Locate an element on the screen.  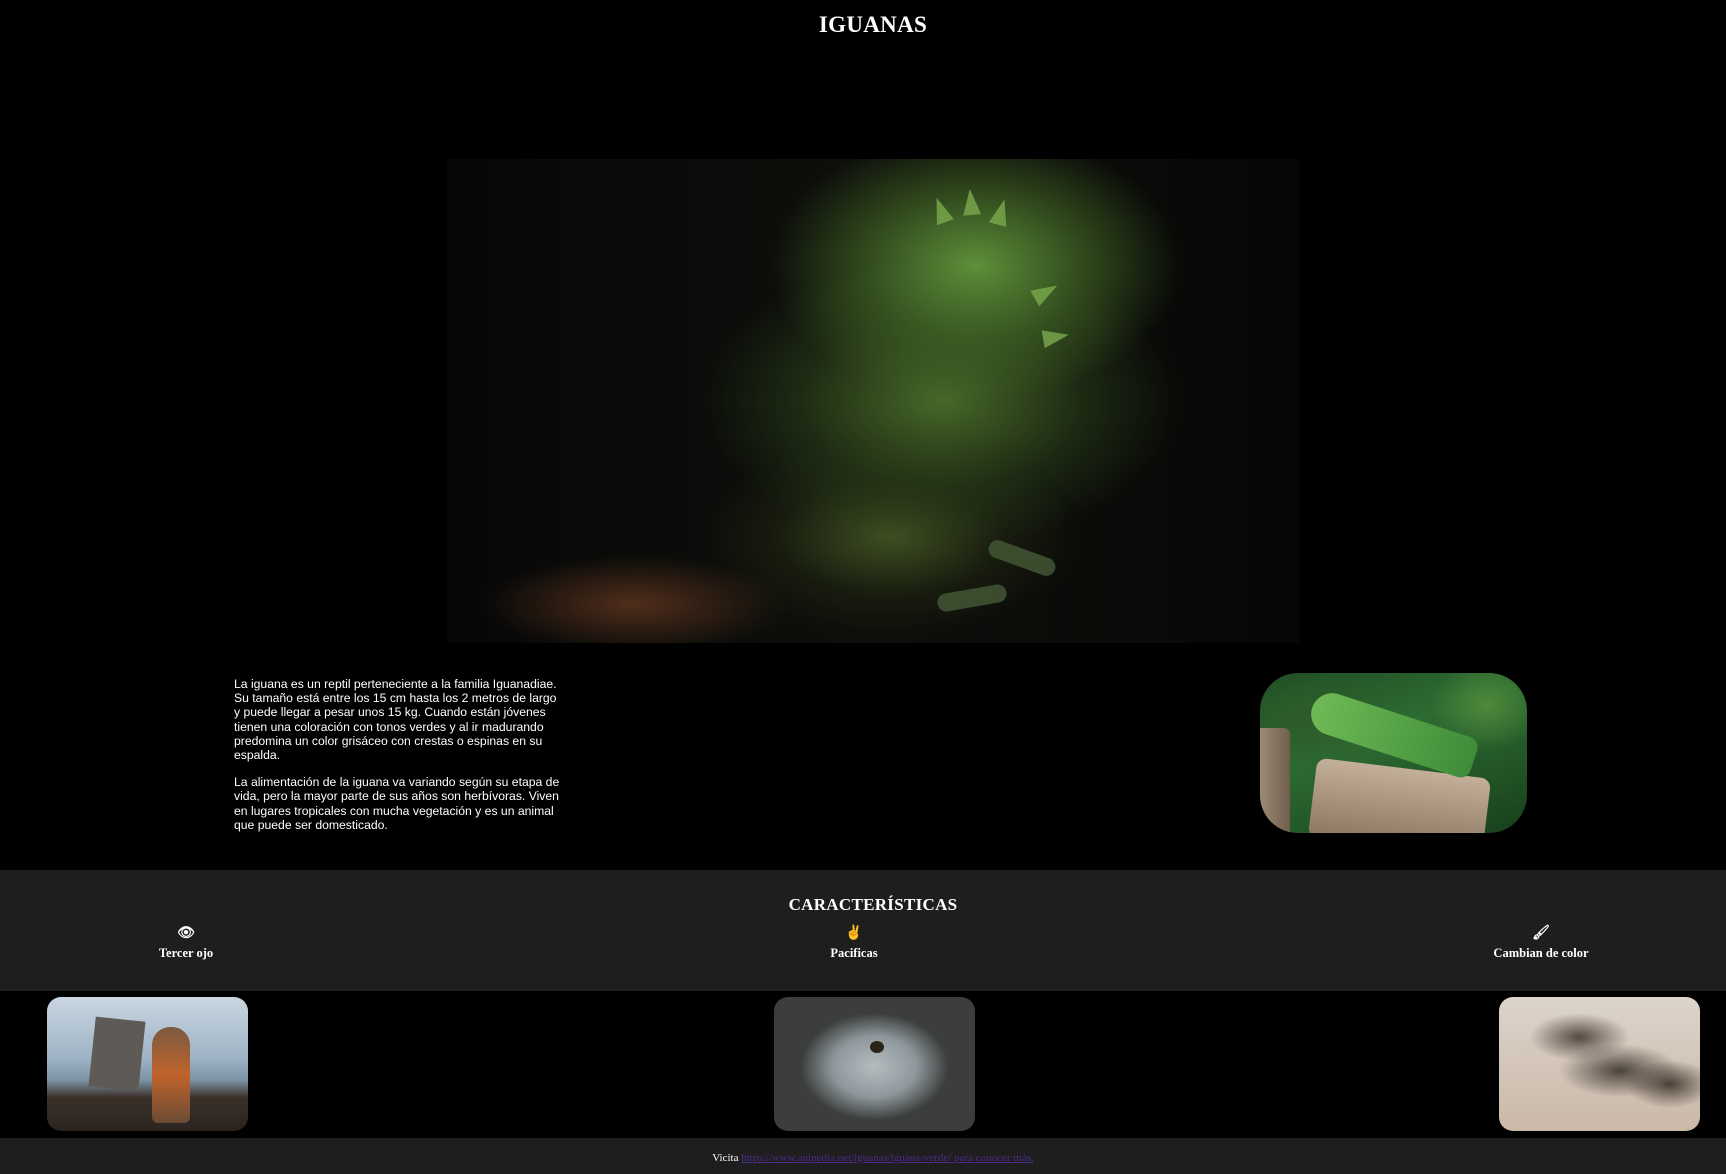
page-title: IGUANAS is located at coordinates (873, 24).